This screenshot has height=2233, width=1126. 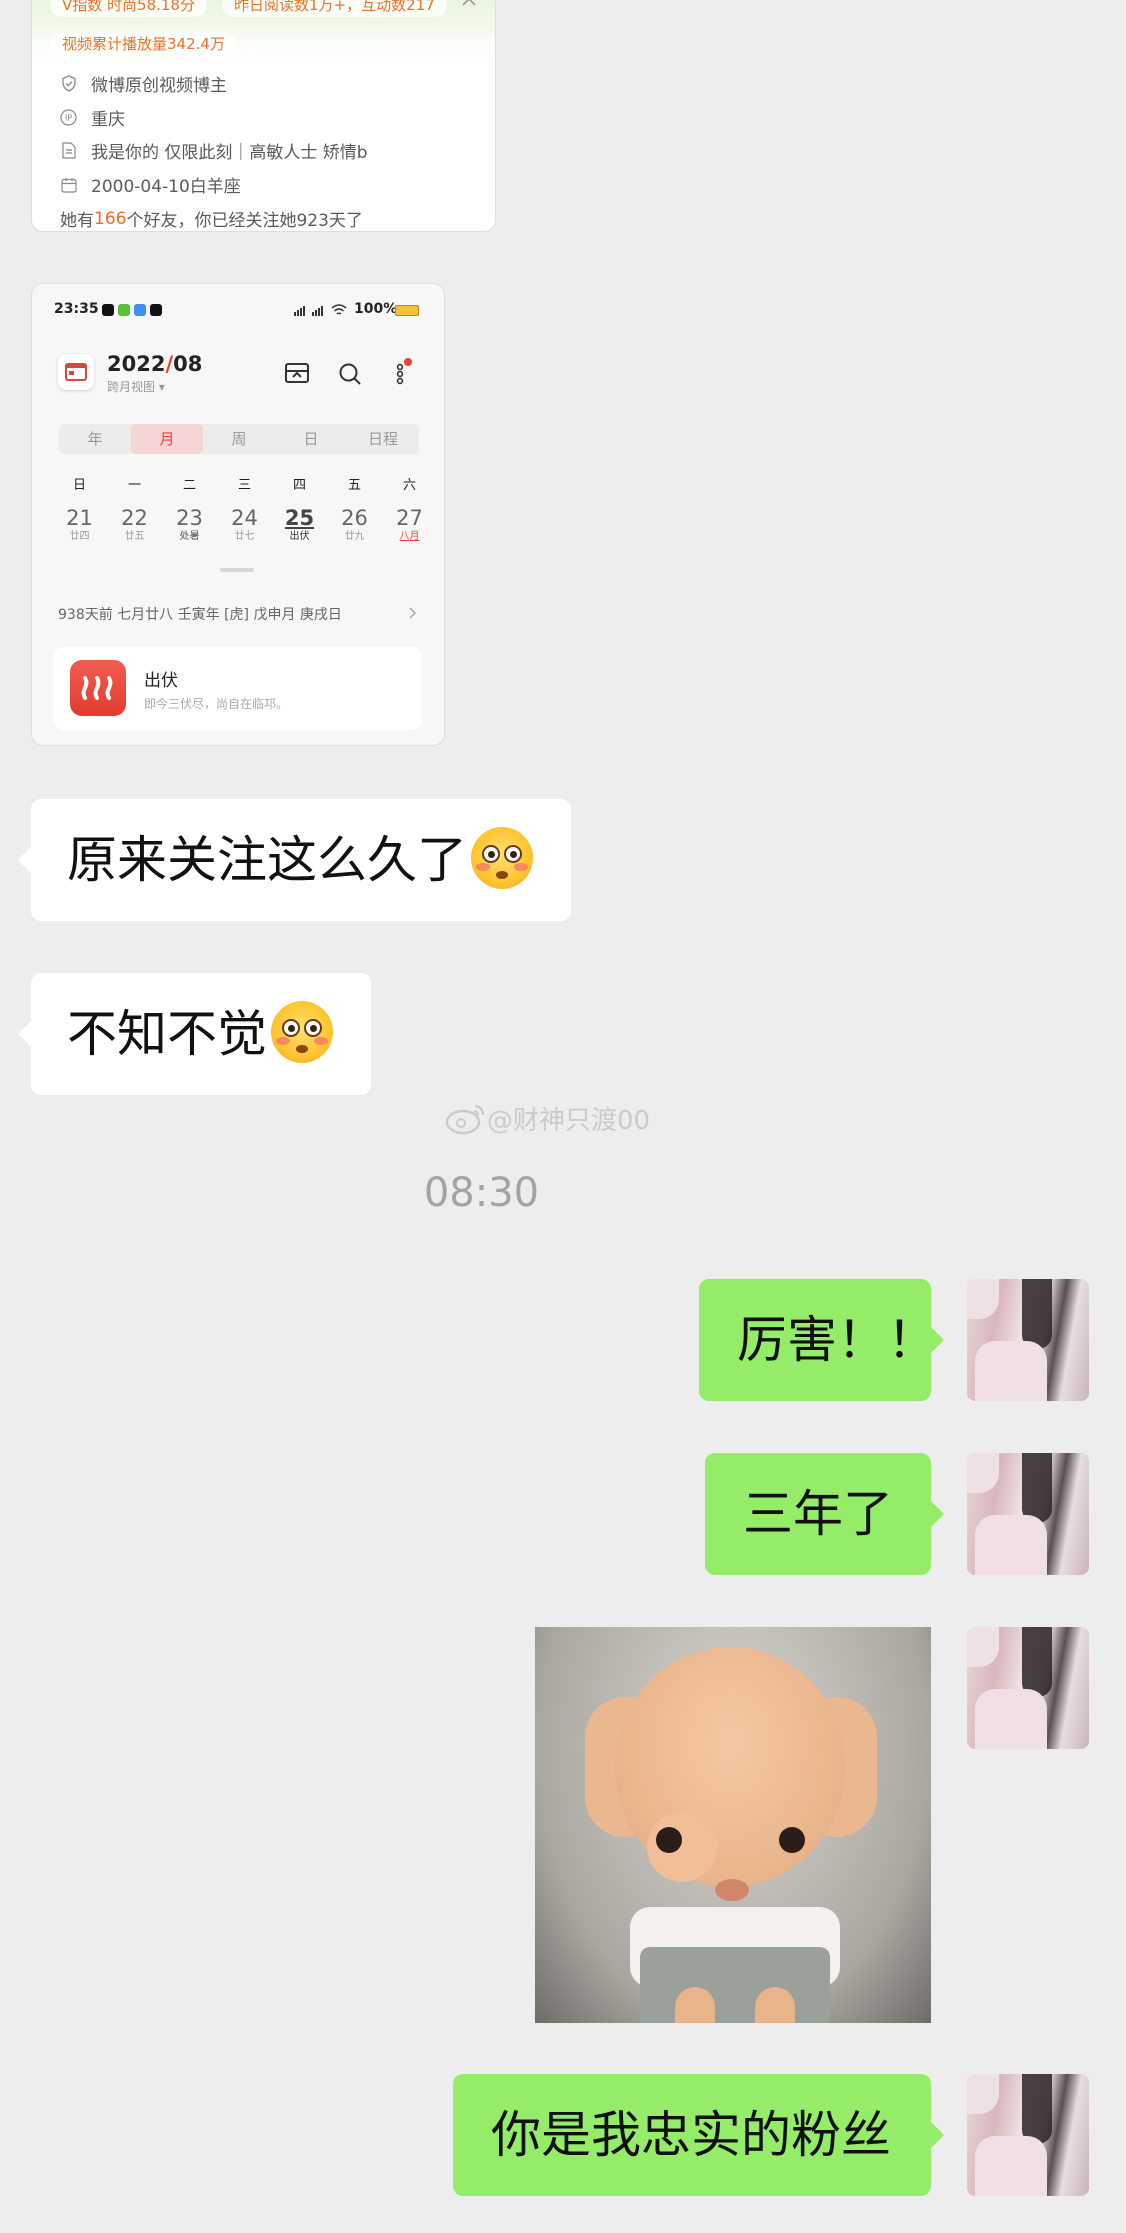 What do you see at coordinates (98, 688) in the screenshot?
I see `heat-wave-icon` at bounding box center [98, 688].